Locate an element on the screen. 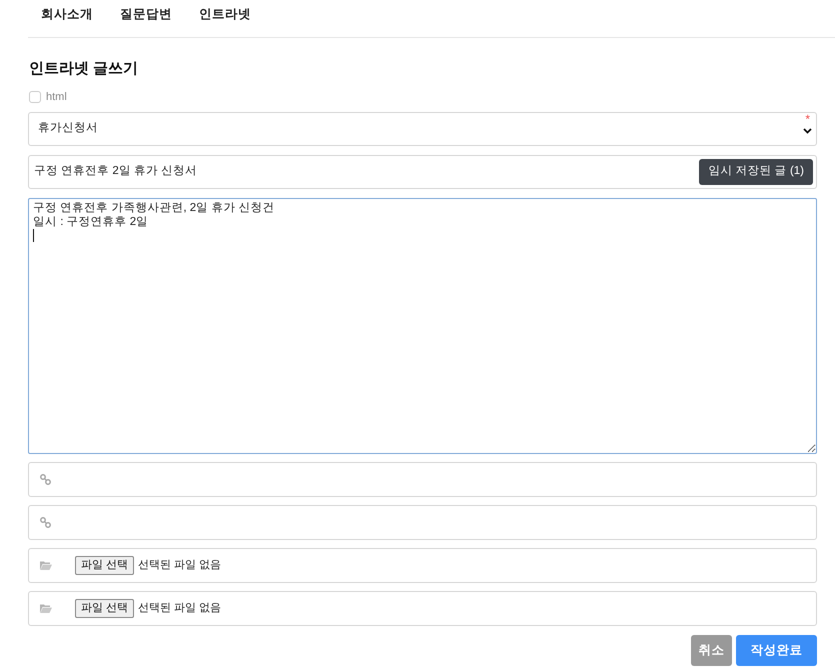 This screenshot has height=669, width=835. nav-link: 인트라넷 is located at coordinates (225, 14).